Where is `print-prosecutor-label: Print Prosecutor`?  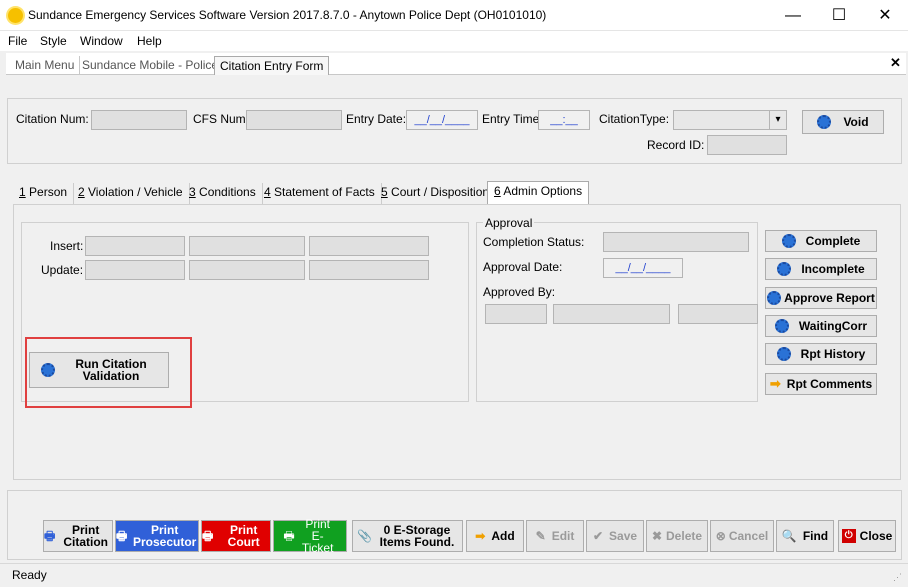
print-prosecutor-label: Print Prosecutor is located at coordinates (164, 536).